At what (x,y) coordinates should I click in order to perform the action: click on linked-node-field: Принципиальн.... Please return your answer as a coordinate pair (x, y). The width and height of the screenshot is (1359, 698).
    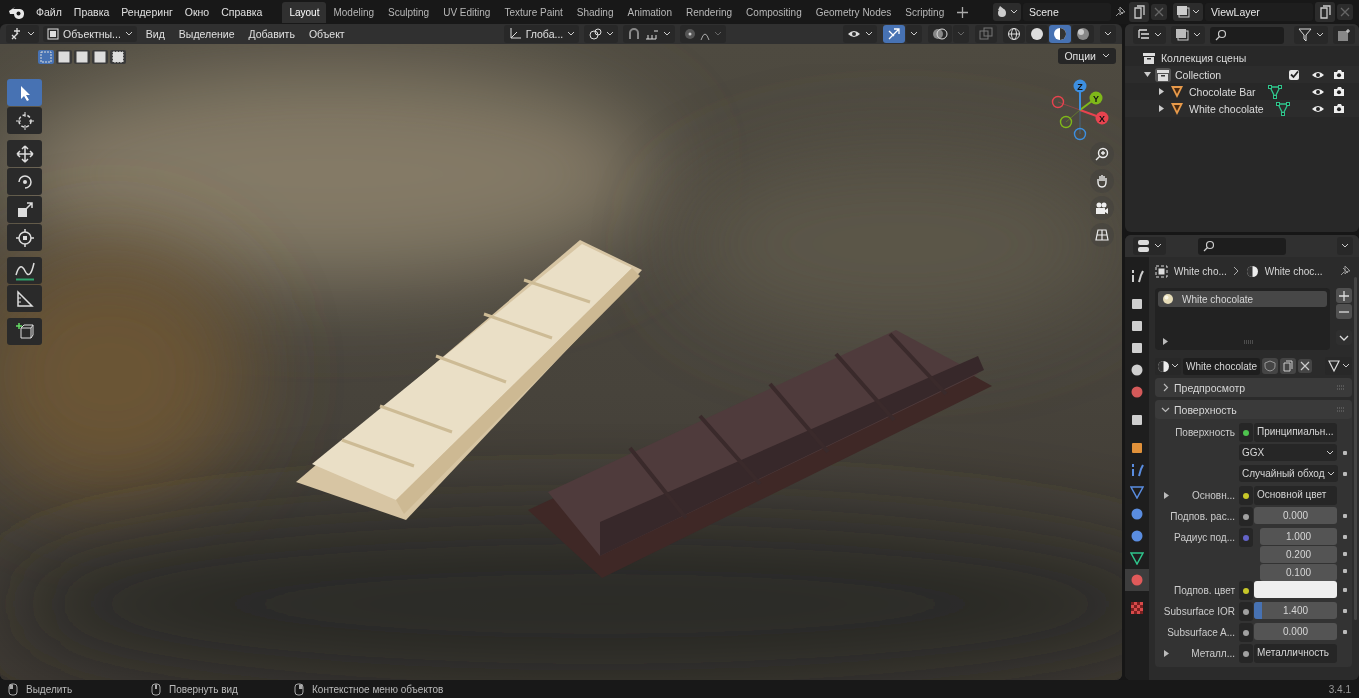
    Looking at the image, I should click on (1295, 432).